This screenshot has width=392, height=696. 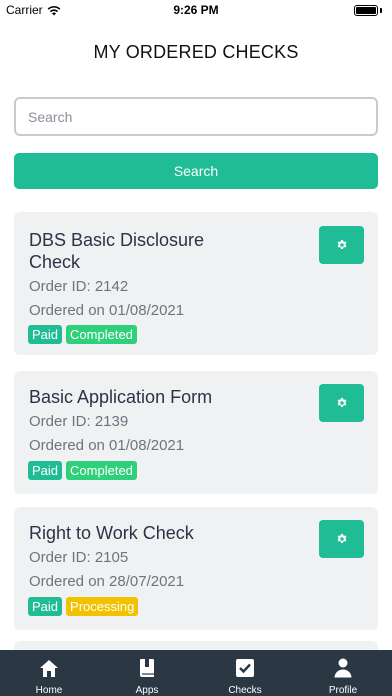 What do you see at coordinates (79, 286) in the screenshot?
I see `order-id: Order ID: 2142` at bounding box center [79, 286].